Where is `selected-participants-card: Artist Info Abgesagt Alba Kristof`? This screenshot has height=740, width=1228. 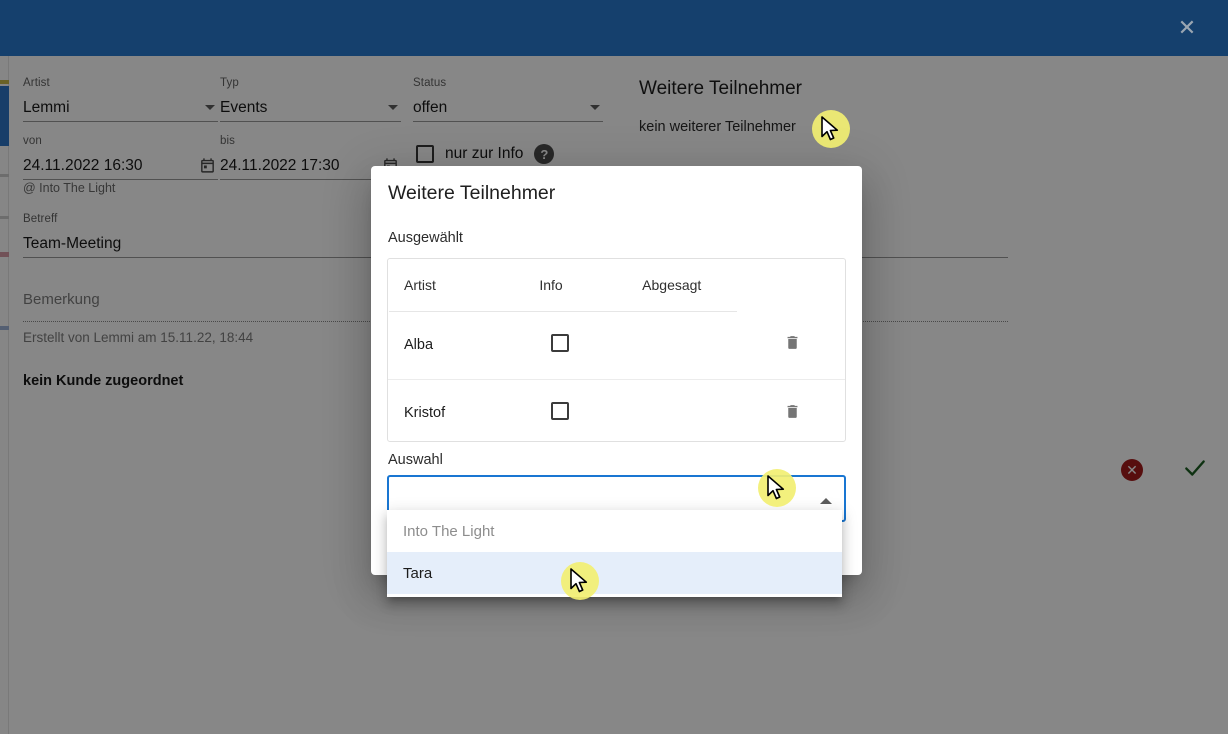 selected-participants-card: Artist Info Abgesagt Alba Kristof is located at coordinates (616, 350).